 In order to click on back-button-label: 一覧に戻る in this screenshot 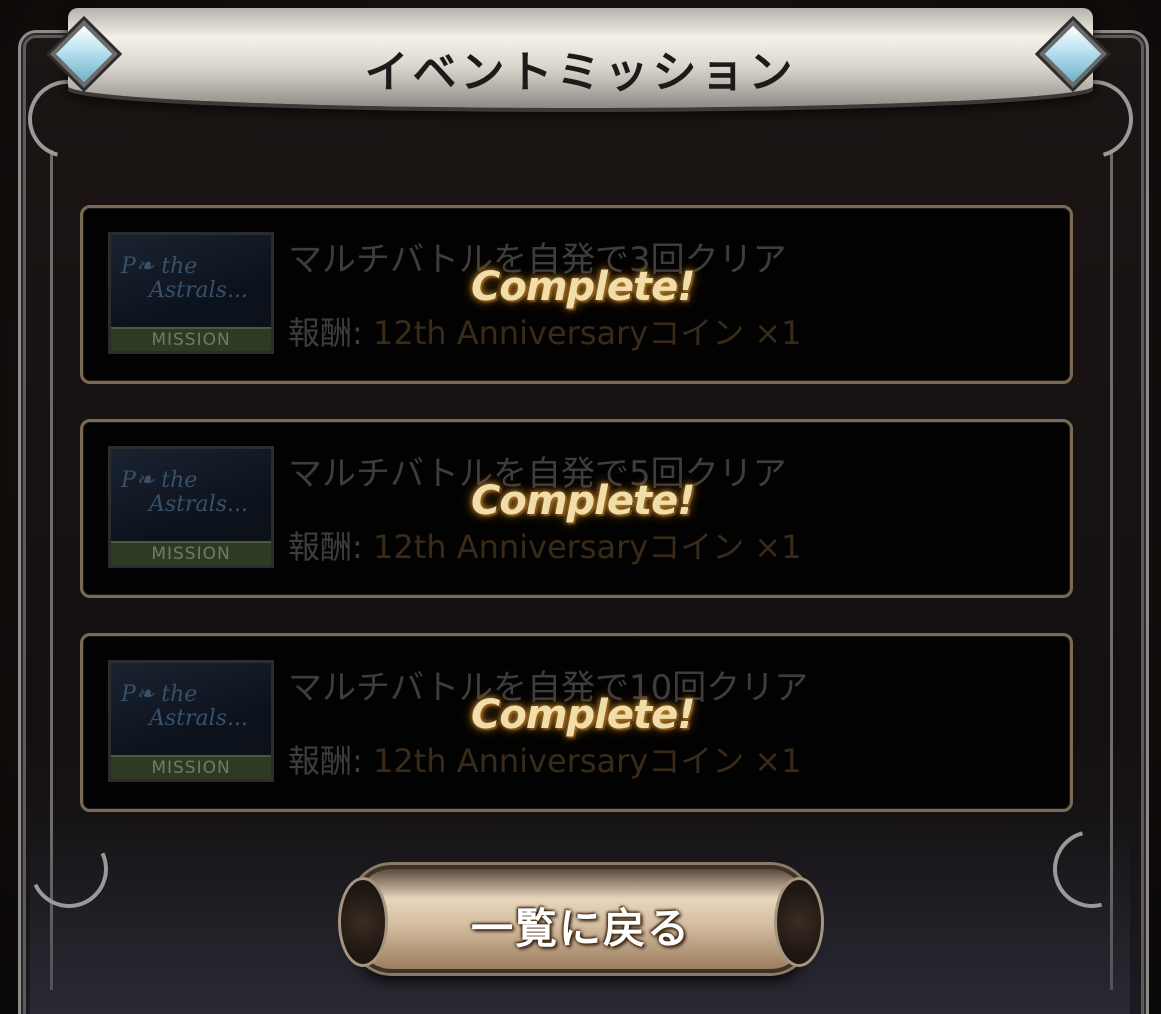, I will do `click(580, 928)`.